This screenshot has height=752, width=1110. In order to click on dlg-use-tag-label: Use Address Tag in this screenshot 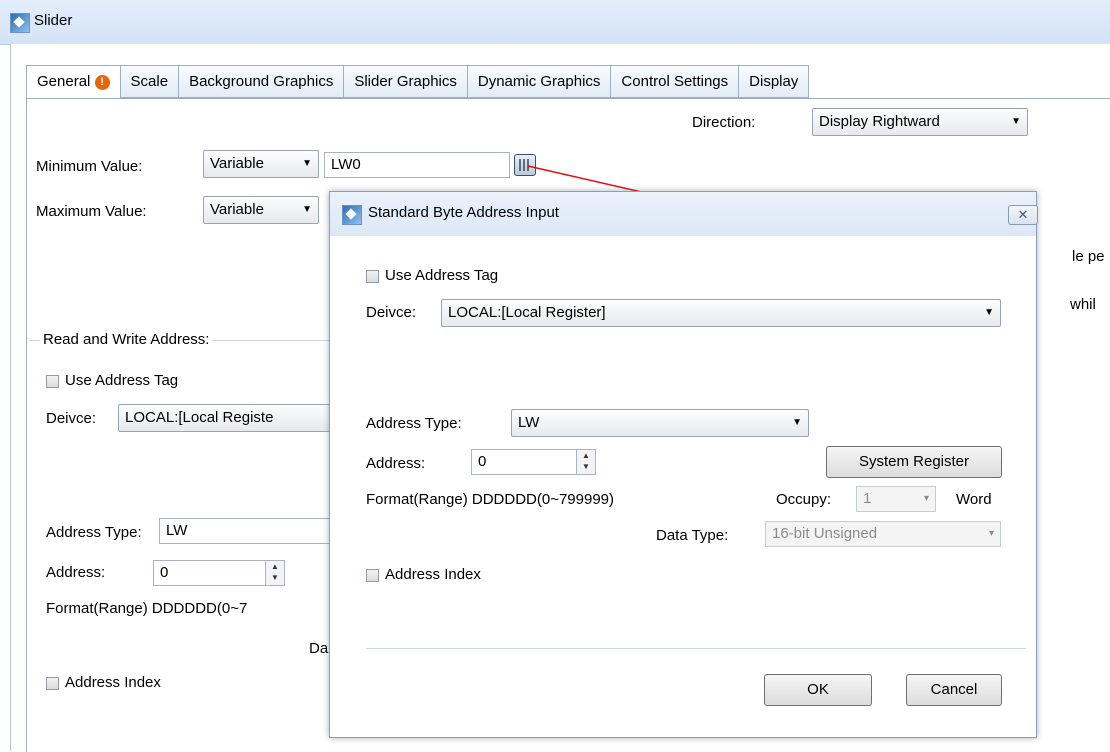, I will do `click(442, 275)`.